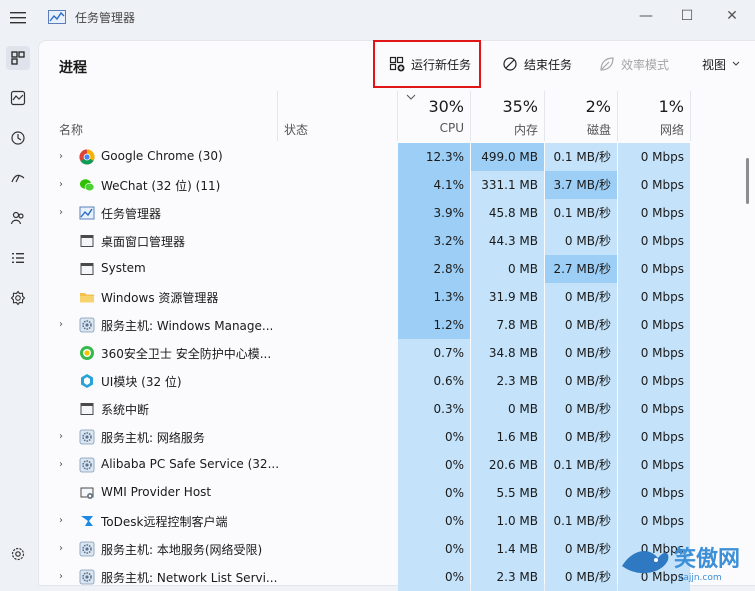 The width and height of the screenshot is (755, 591). I want to click on process-row: 系统中断 0.3% 0 MB 0 MB/秒 0 Mbps, so click(389, 409).